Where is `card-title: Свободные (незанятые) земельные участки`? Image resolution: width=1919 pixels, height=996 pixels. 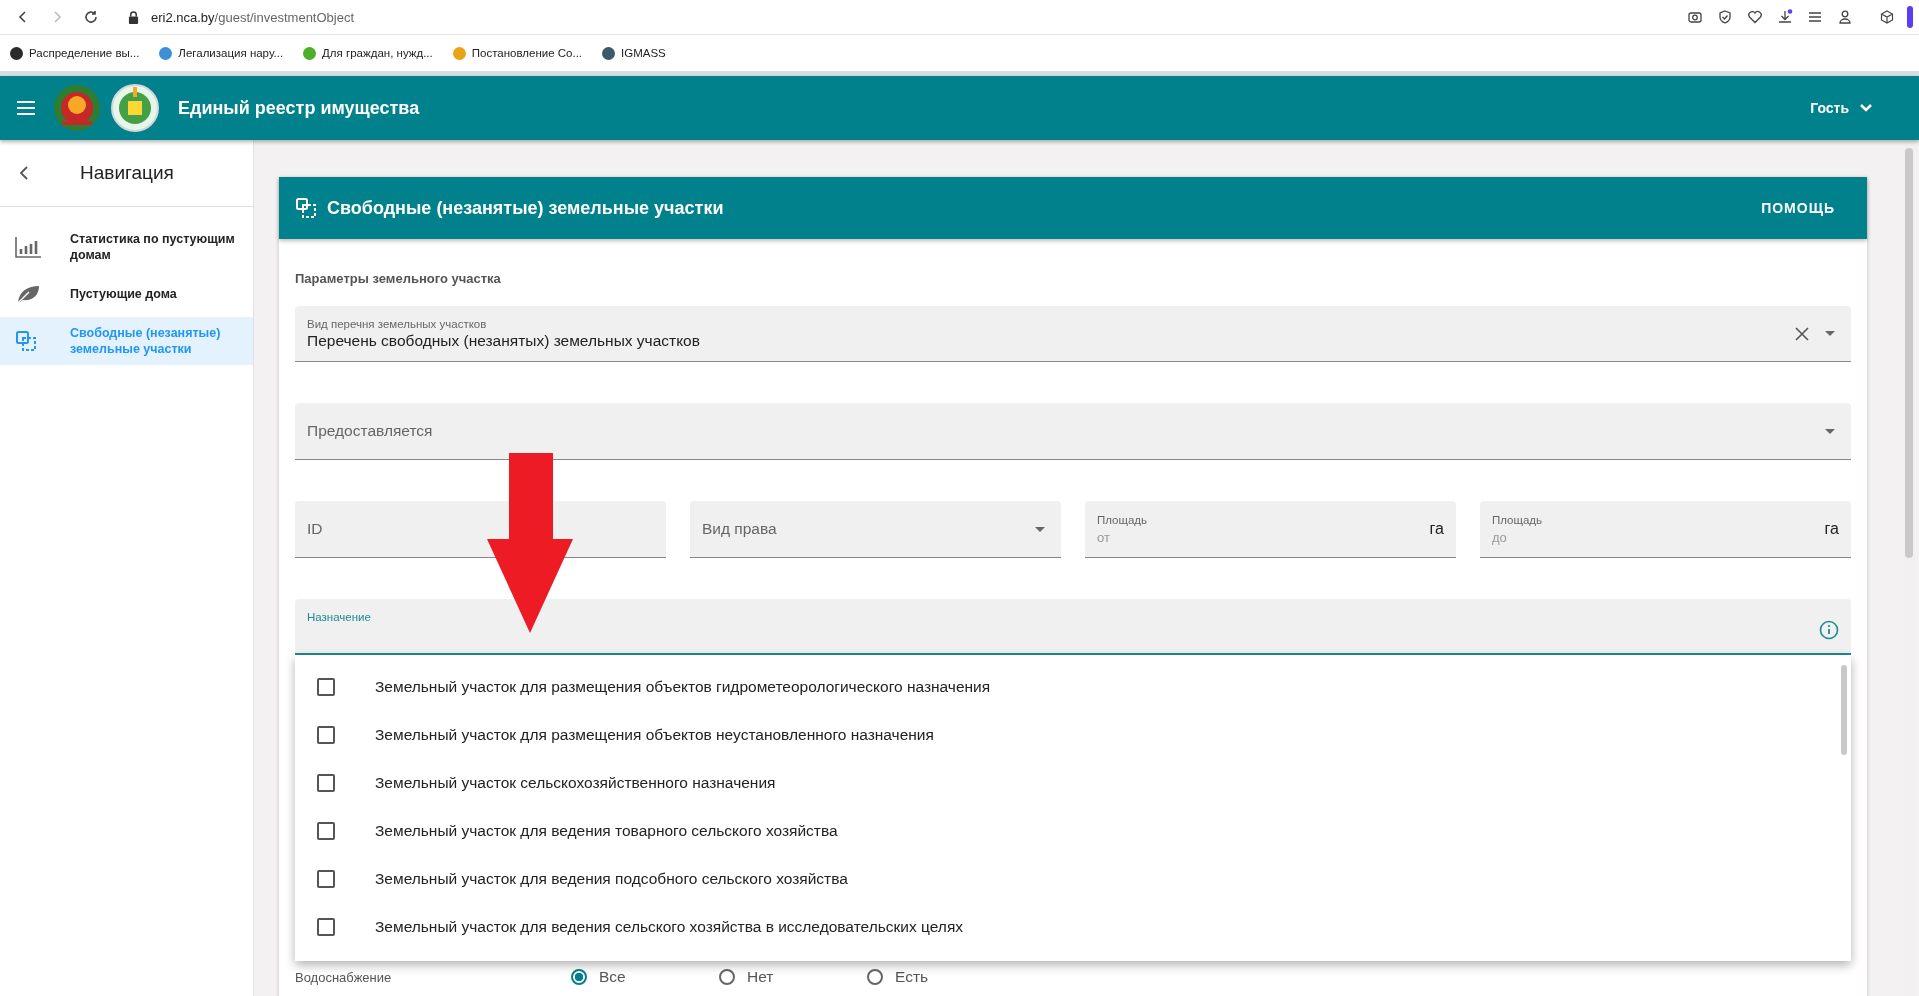 card-title: Свободные (незанятые) земельные участки is located at coordinates (525, 208).